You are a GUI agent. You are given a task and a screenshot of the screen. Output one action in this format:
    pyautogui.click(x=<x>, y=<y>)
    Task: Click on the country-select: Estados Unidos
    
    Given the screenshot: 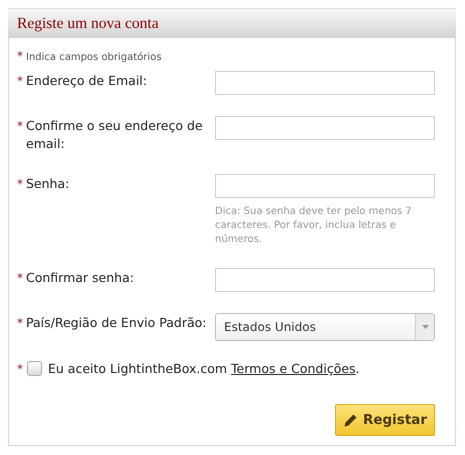 What is the action you would take?
    pyautogui.click(x=325, y=327)
    